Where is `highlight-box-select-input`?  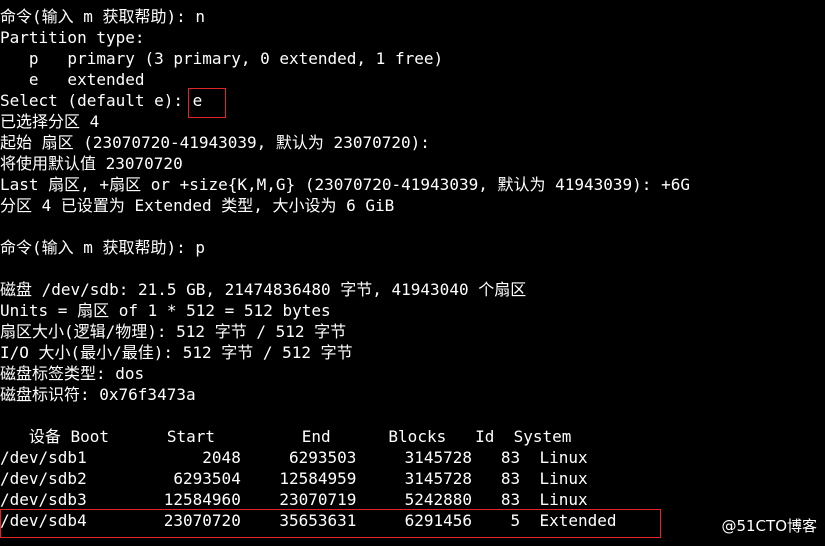
highlight-box-select-input is located at coordinates (207, 103).